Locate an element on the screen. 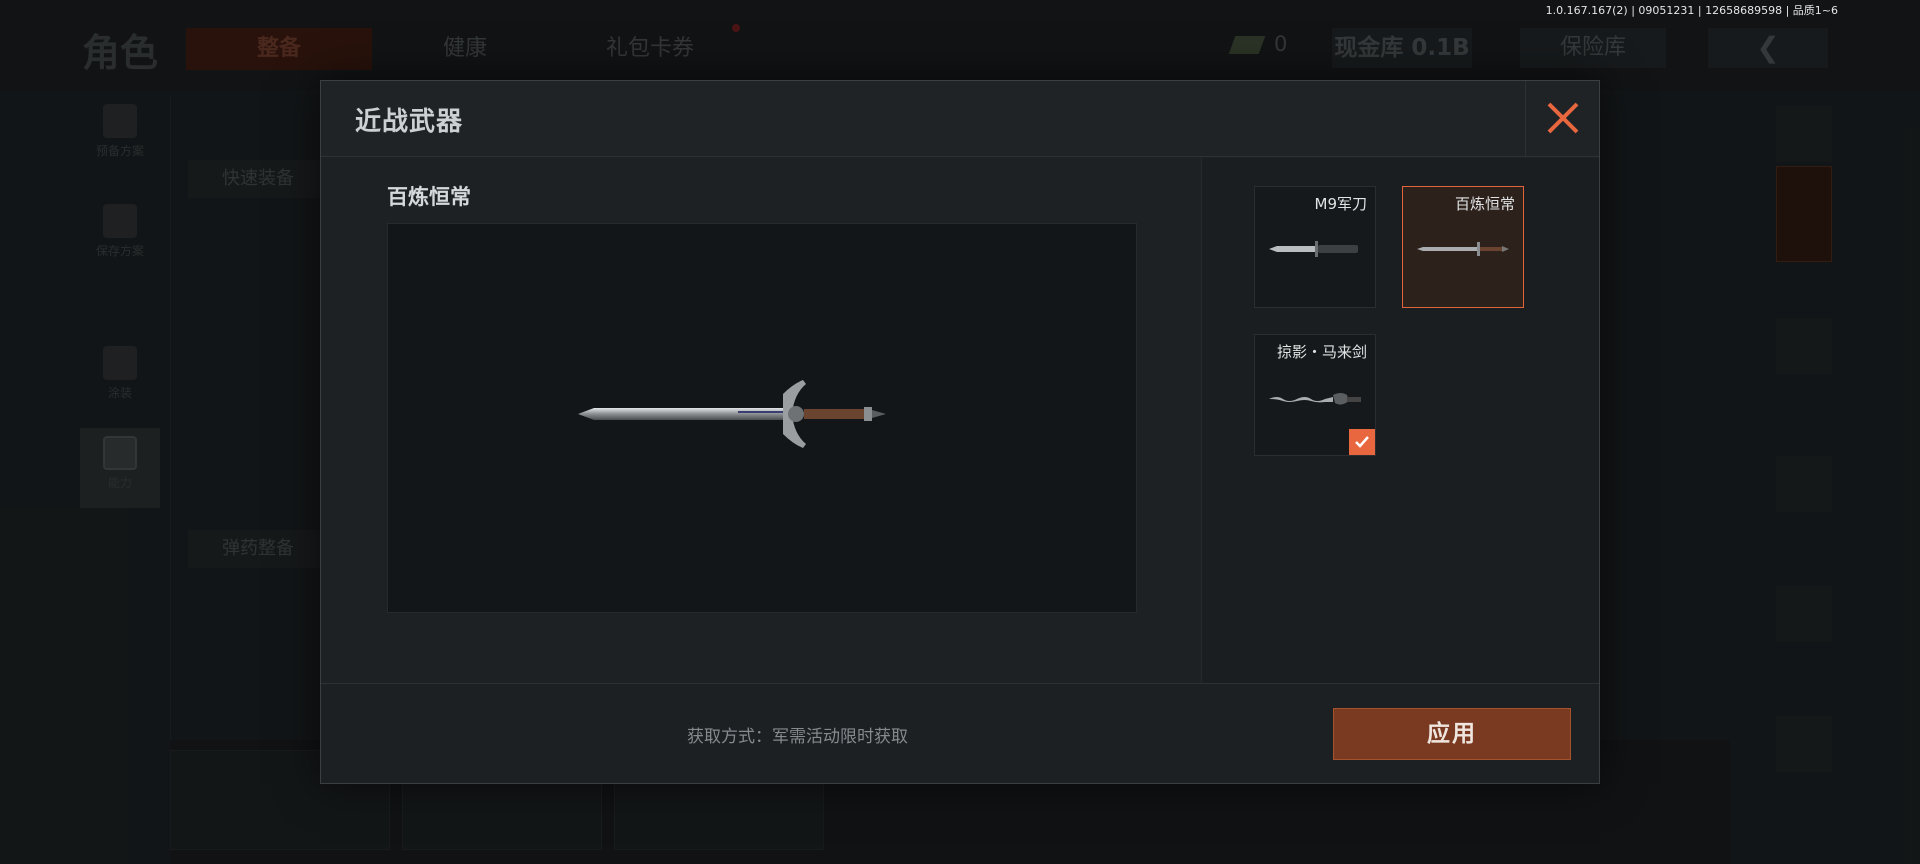  sword-icon is located at coordinates (1463, 249).